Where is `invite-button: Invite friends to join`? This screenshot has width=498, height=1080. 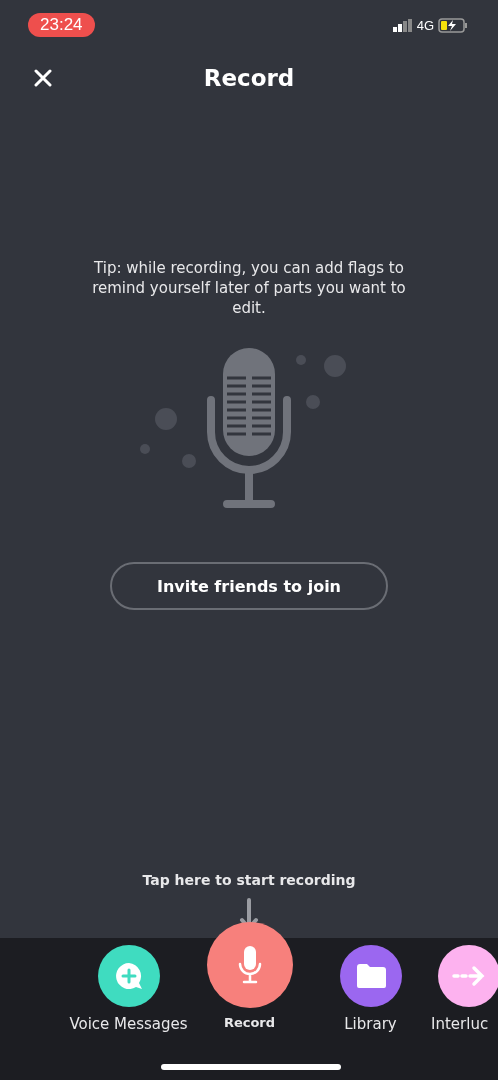
invite-button: Invite friends to join is located at coordinates (249, 586).